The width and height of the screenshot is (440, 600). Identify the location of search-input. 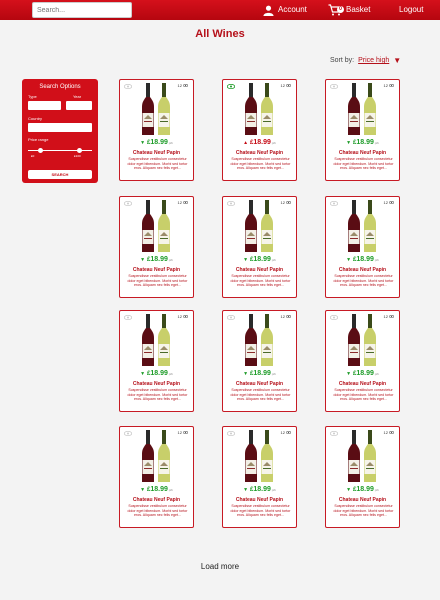
(82, 10).